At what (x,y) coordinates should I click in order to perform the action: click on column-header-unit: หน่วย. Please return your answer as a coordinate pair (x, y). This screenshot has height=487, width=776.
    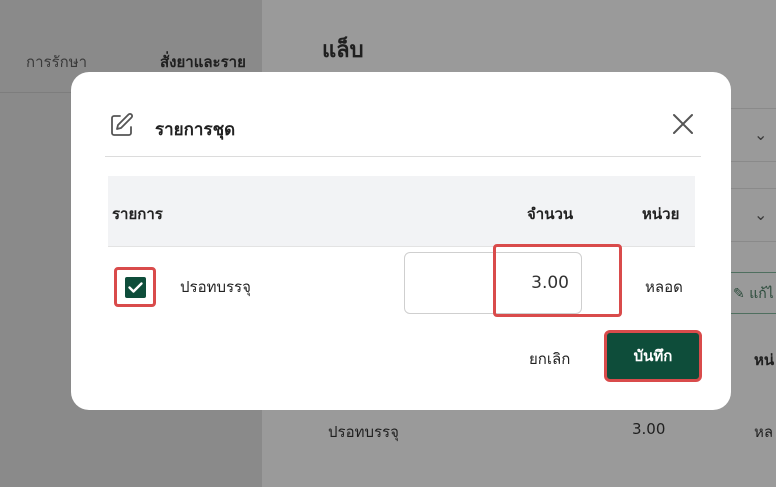
    Looking at the image, I should click on (661, 214).